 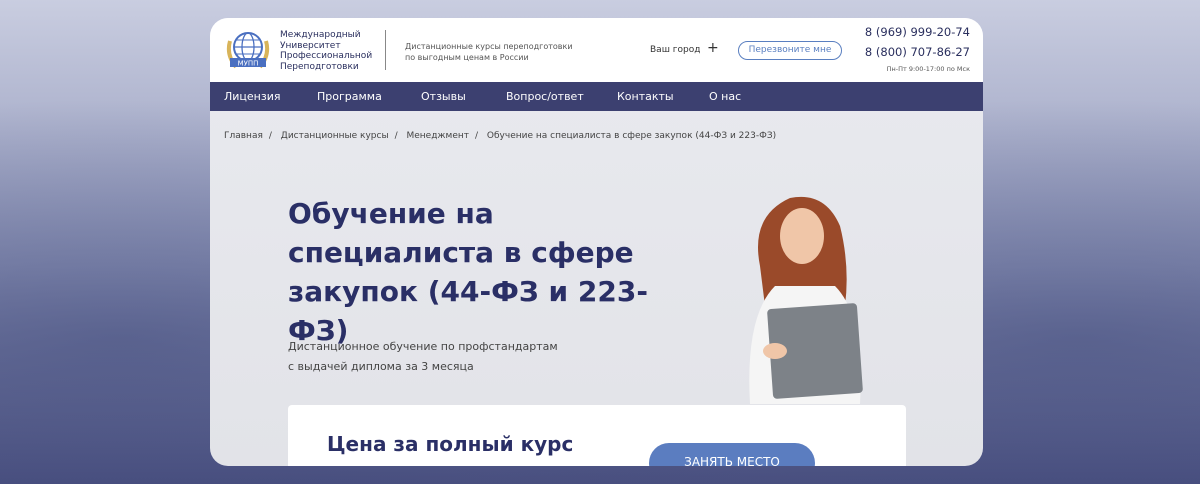 I want to click on work-hours: Пн-Пт 9:00-17:00 по Мск, so click(x=928, y=69).